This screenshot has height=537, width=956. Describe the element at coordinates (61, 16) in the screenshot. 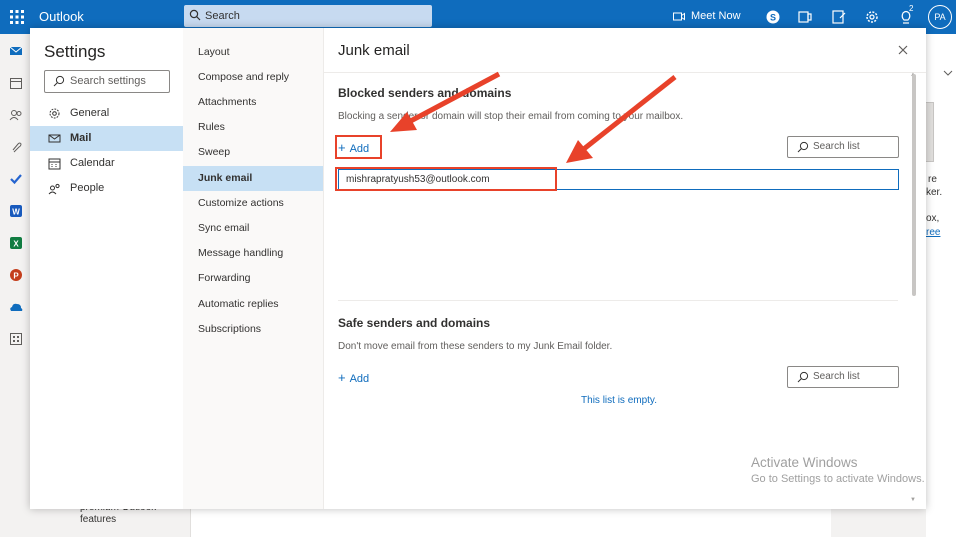

I see `app-title: Outlook` at that location.